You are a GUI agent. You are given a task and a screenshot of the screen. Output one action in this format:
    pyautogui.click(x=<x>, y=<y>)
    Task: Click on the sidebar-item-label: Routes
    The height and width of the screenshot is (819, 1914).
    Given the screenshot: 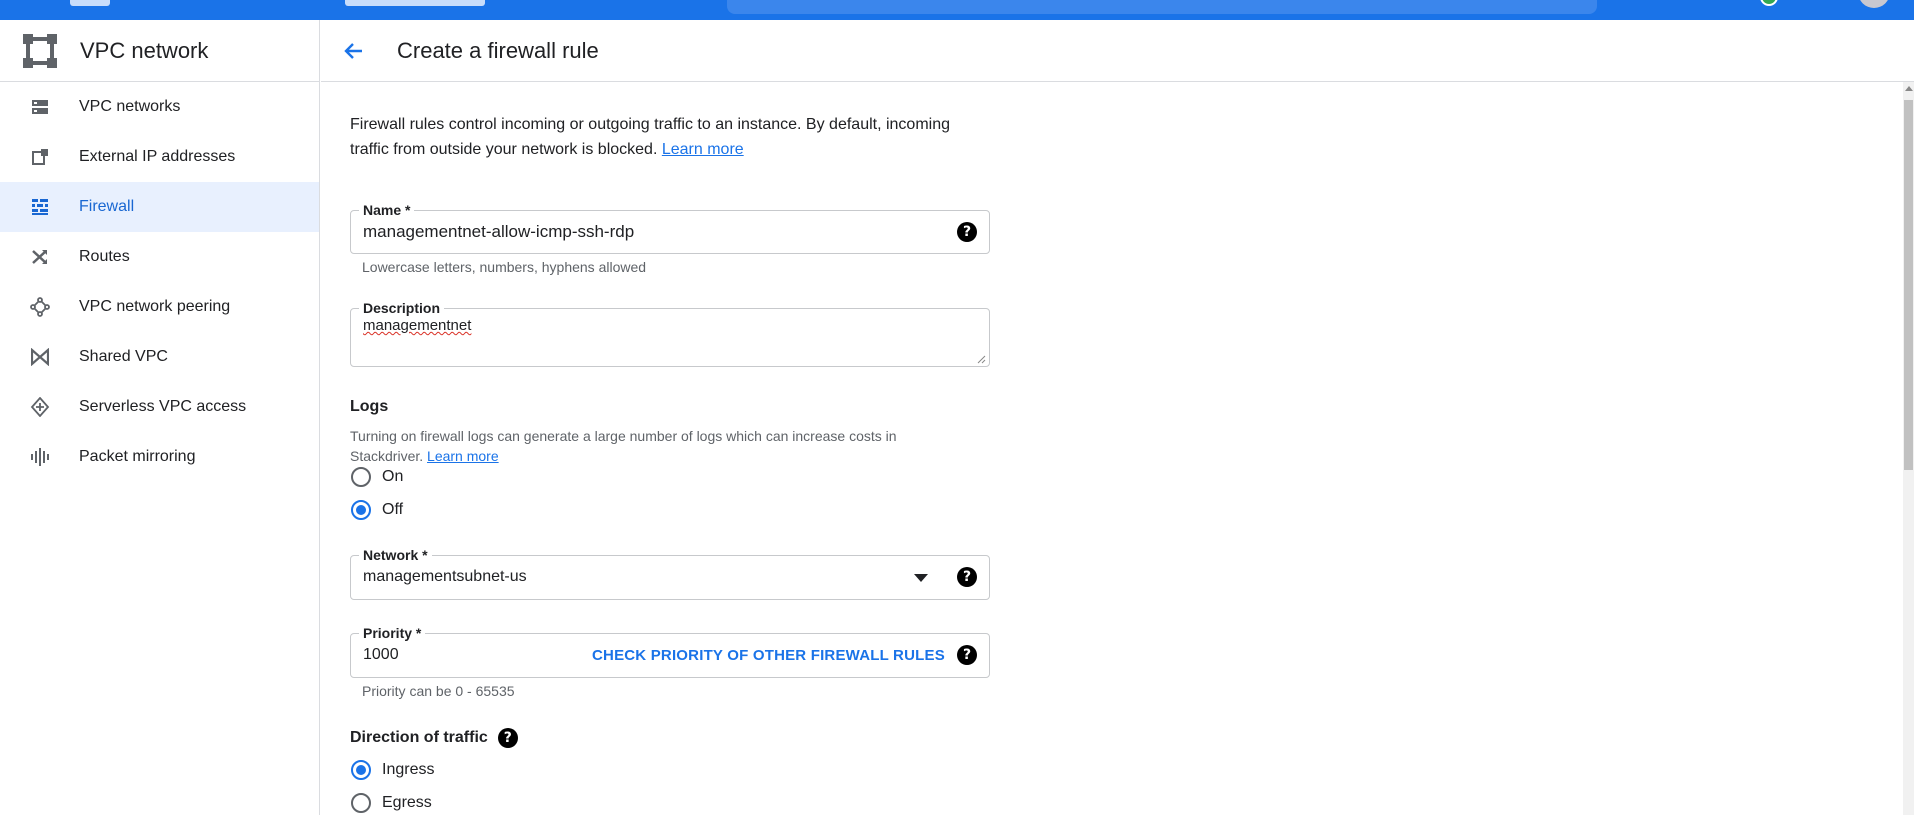 What is the action you would take?
    pyautogui.click(x=104, y=256)
    